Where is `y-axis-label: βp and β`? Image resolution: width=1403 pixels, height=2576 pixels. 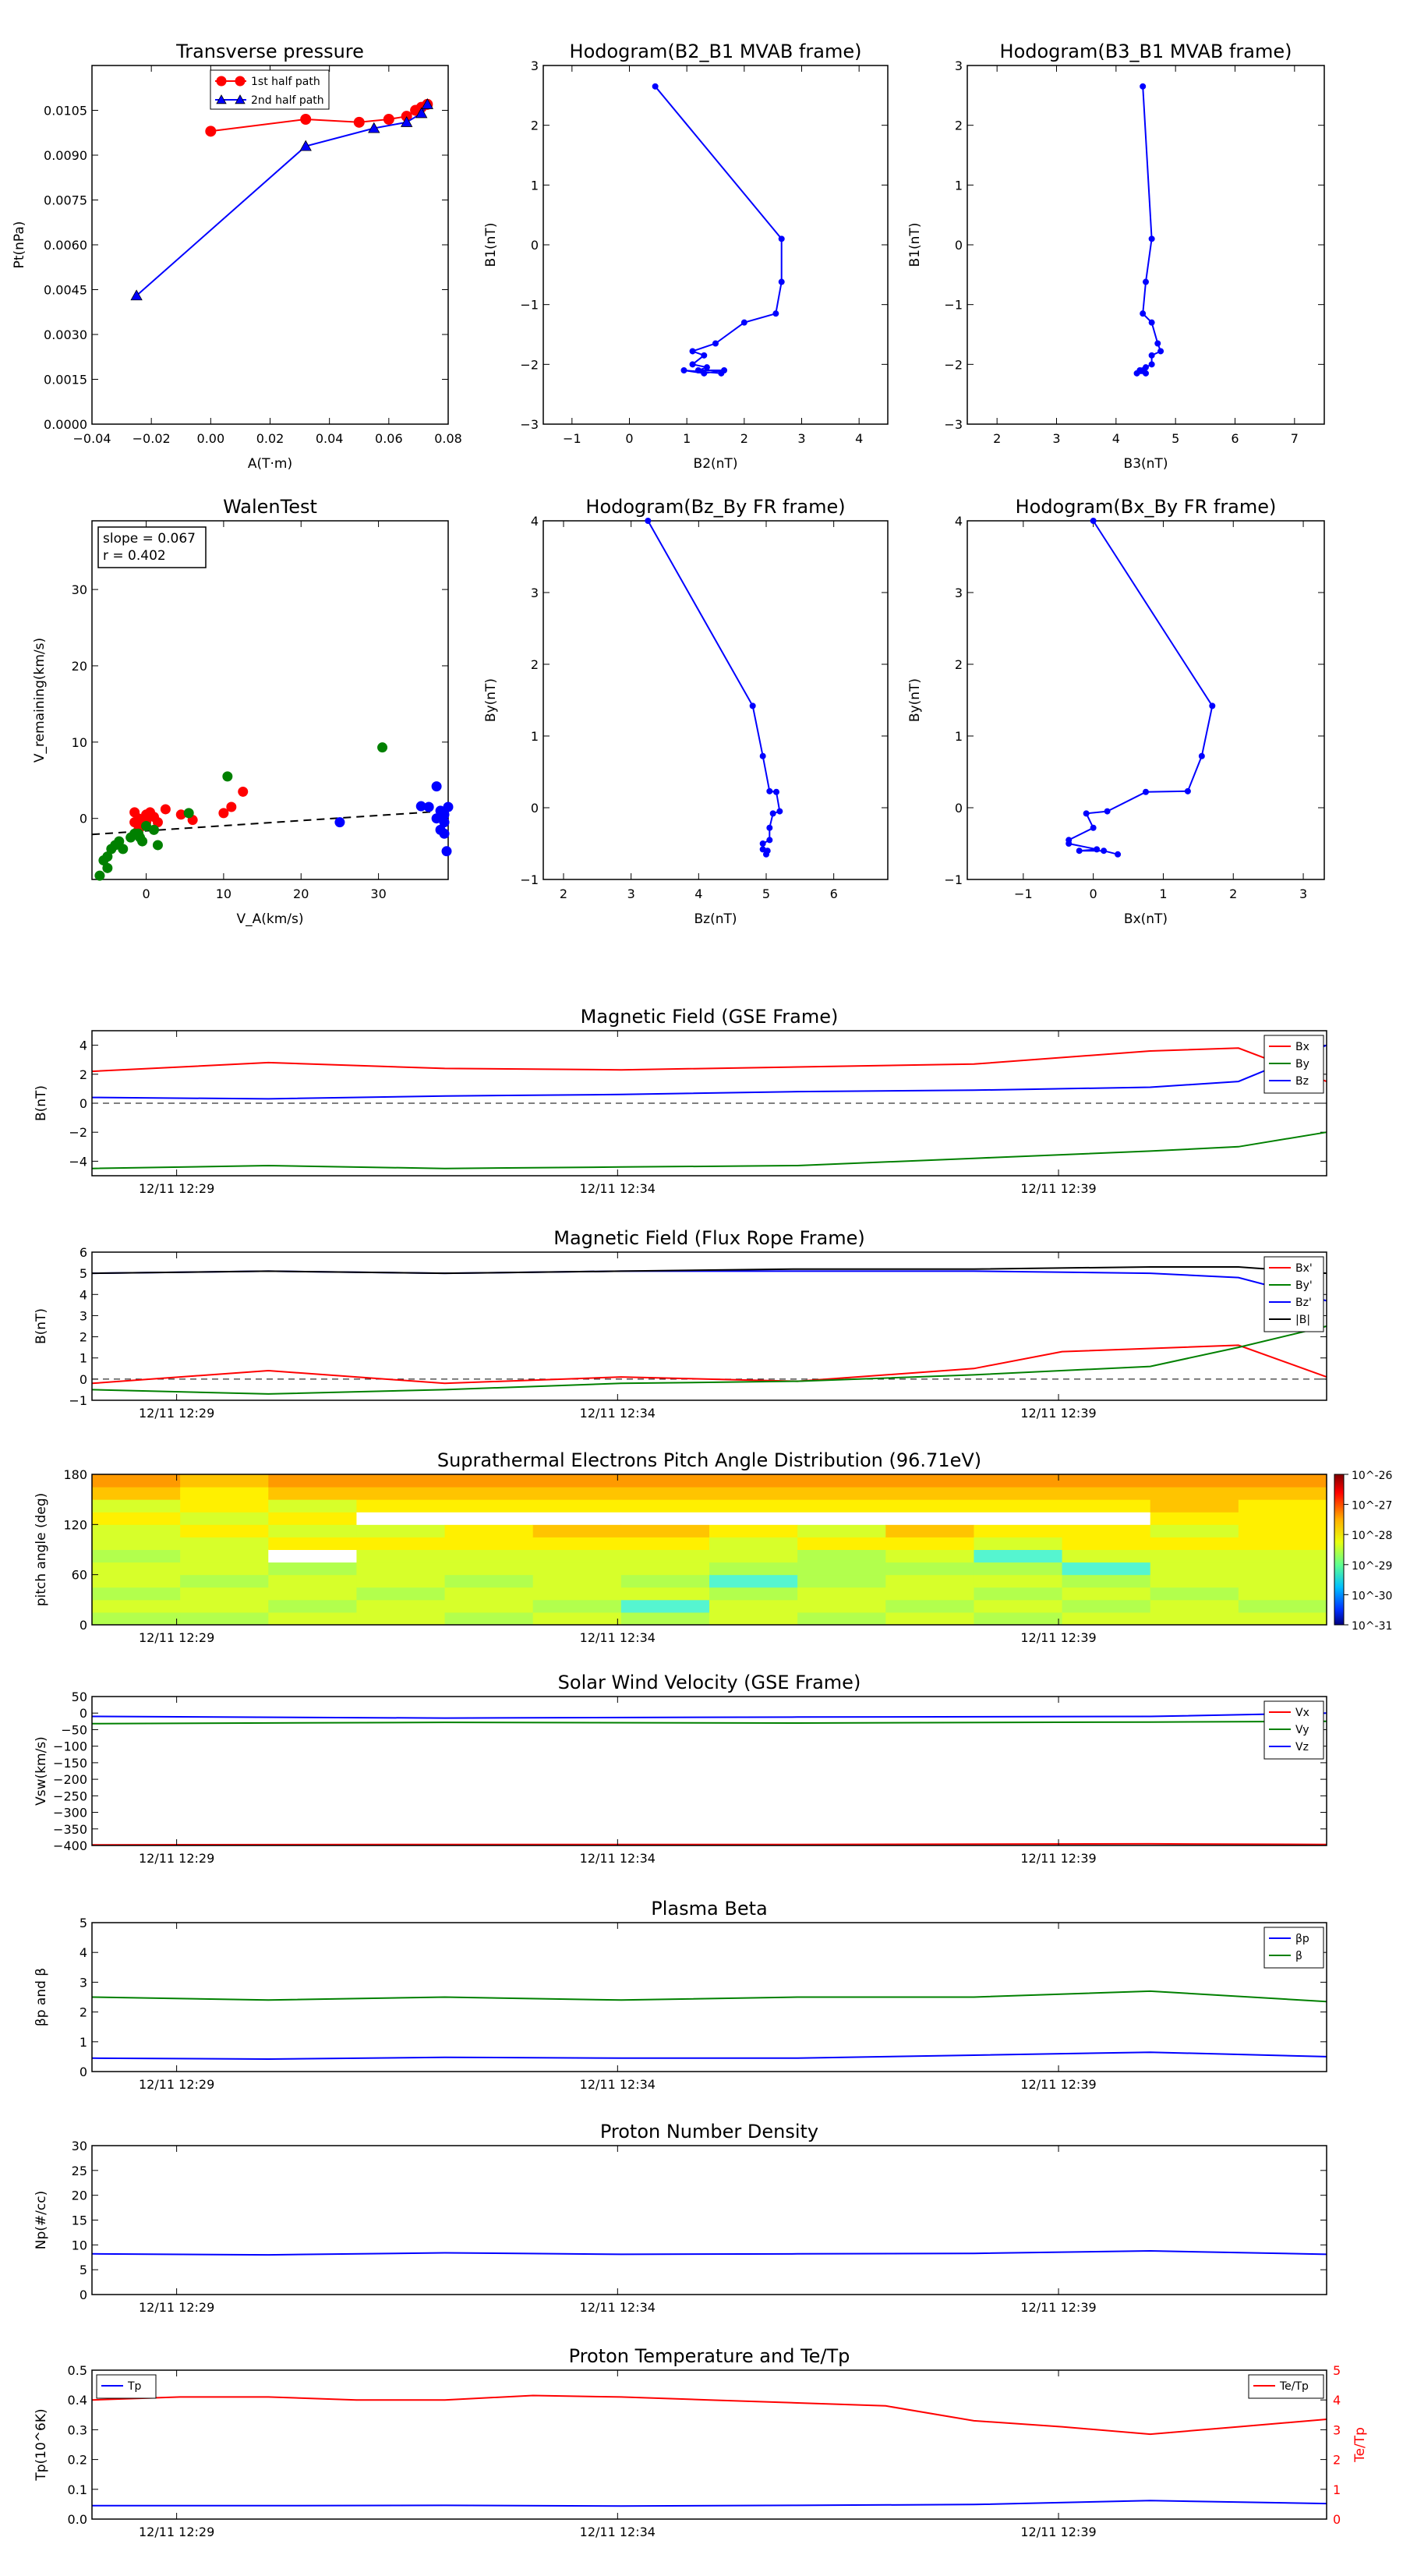
y-axis-label: βp and β is located at coordinates (41, 1997).